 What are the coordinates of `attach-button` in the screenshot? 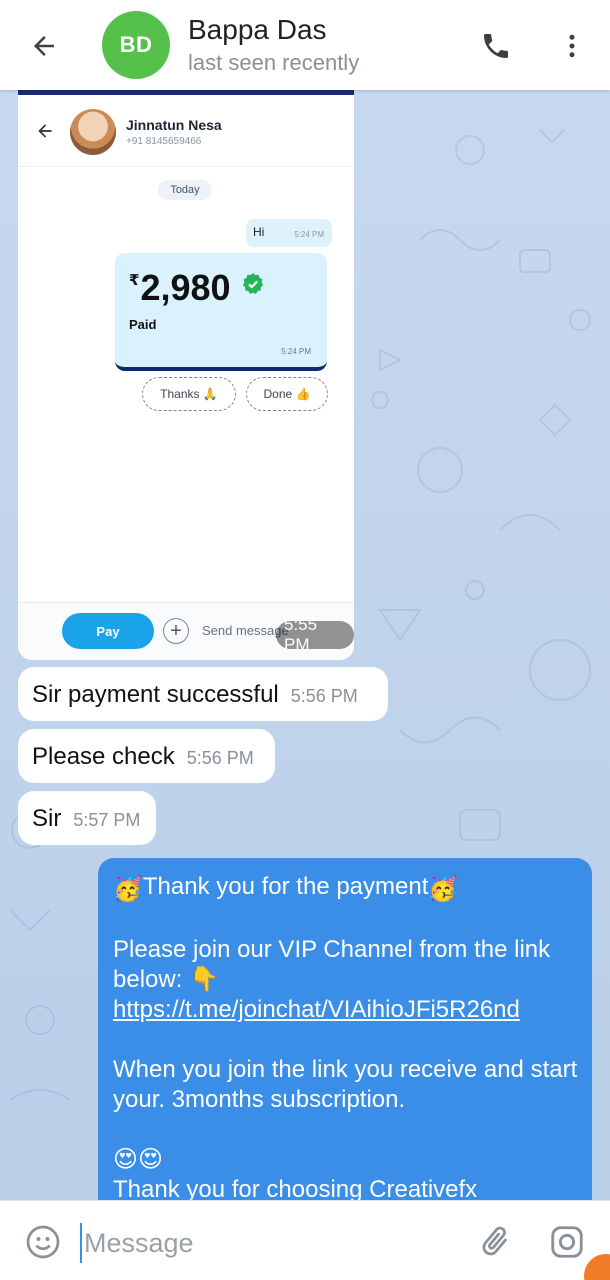 It's located at (495, 1242).